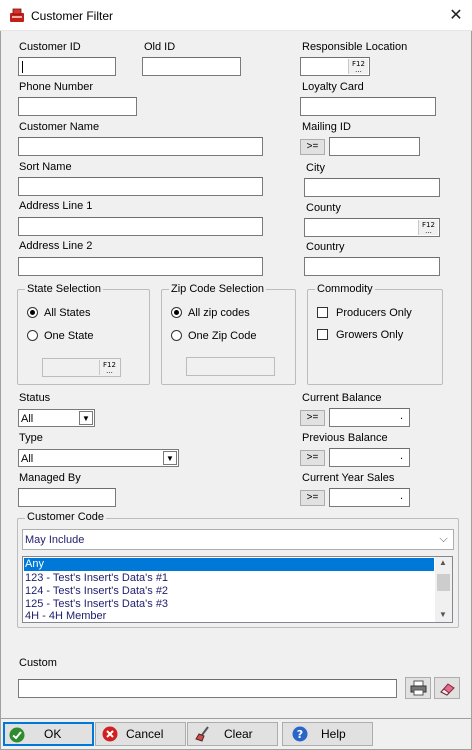  I want to click on scroll-up-icon: ▲, so click(443, 562).